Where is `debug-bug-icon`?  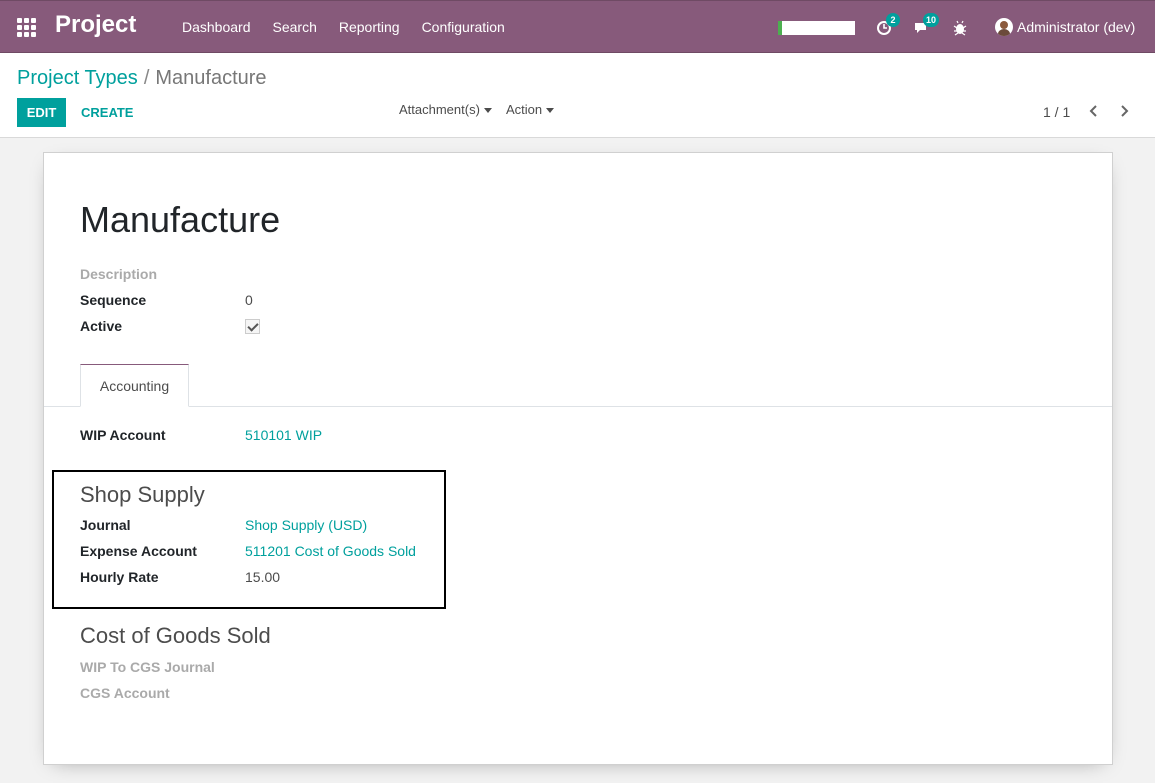 debug-bug-icon is located at coordinates (960, 27).